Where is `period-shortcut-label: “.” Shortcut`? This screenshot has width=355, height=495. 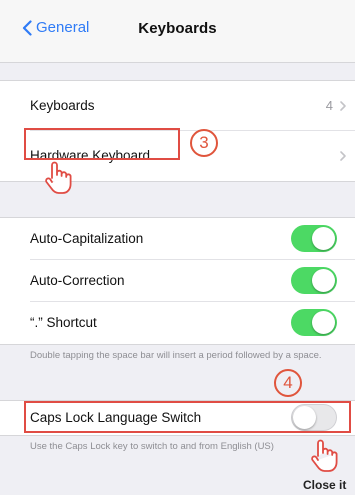
period-shortcut-label: “.” Shortcut is located at coordinates (63, 322).